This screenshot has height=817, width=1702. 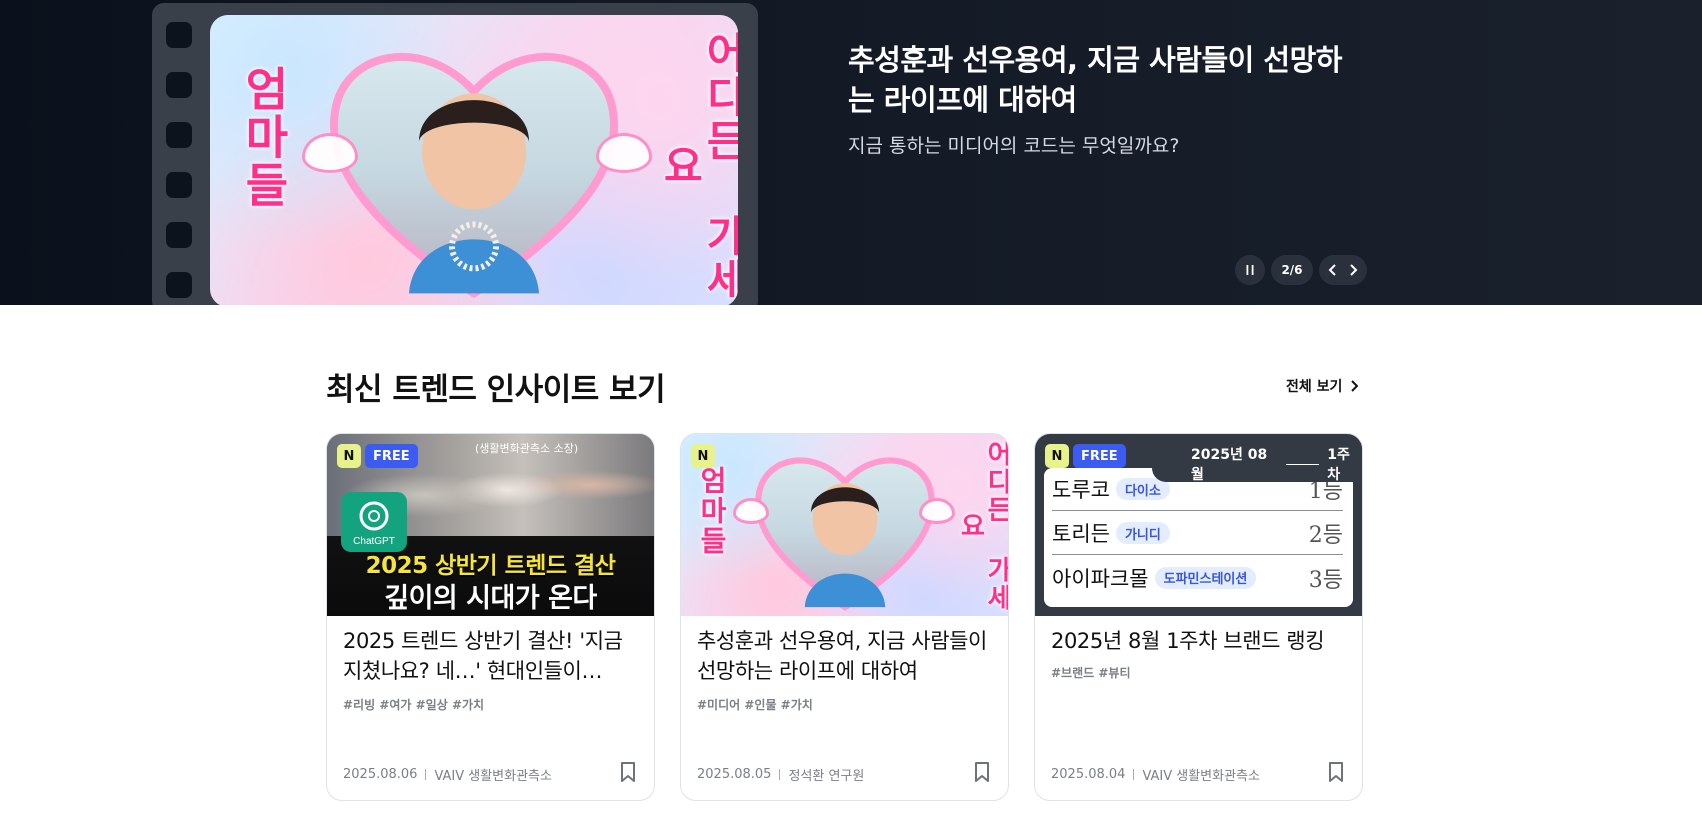 What do you see at coordinates (1142, 533) in the screenshot?
I see `ranking-tag: 가니디` at bounding box center [1142, 533].